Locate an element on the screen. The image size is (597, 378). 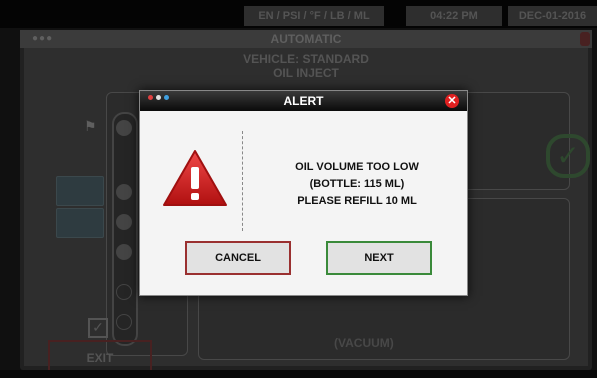
check-circle-icon: ✓ is located at coordinates (568, 156).